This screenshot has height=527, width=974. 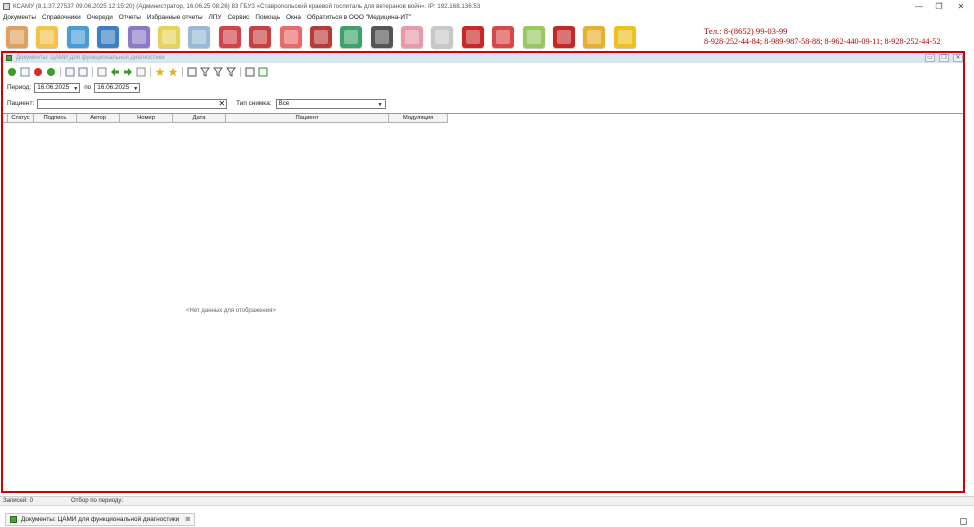 I want to click on document-window-icon, so click(x=9, y=58).